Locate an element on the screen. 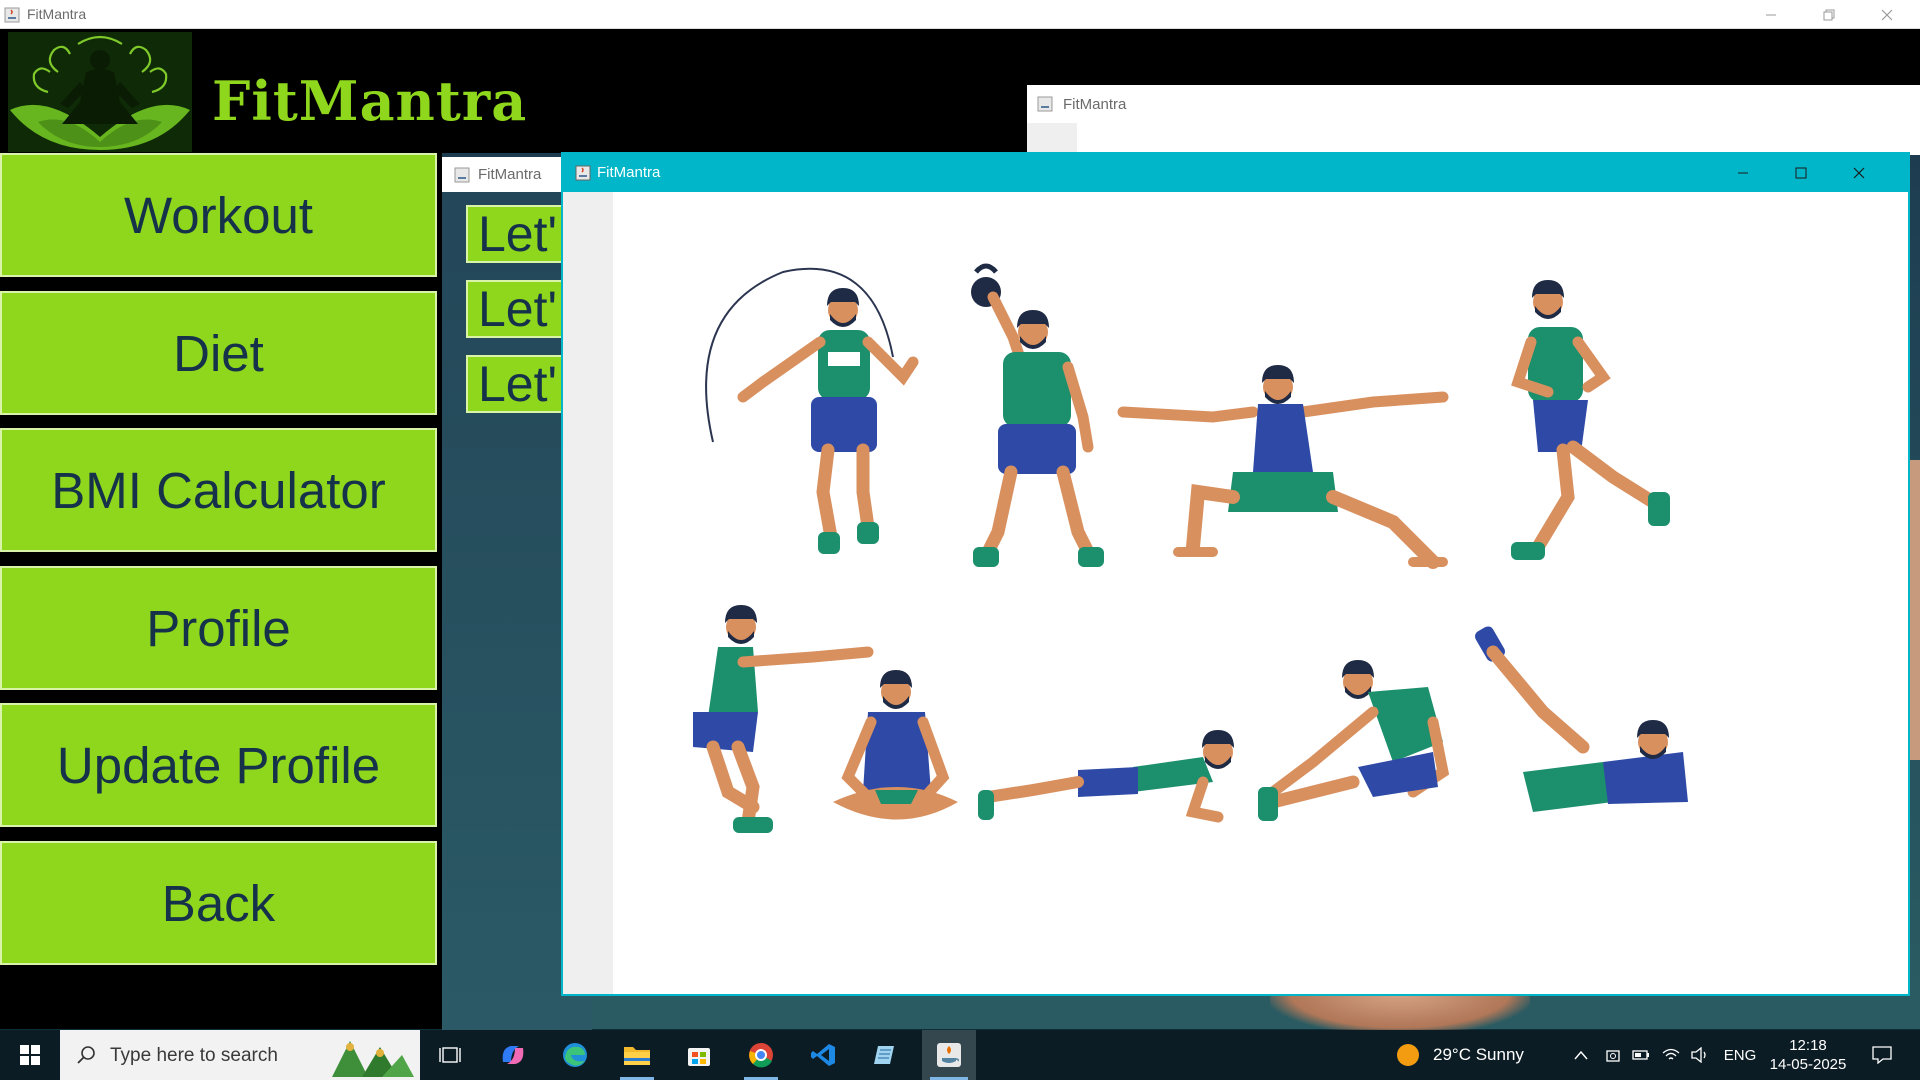  maximize-button is located at coordinates (1801, 173).